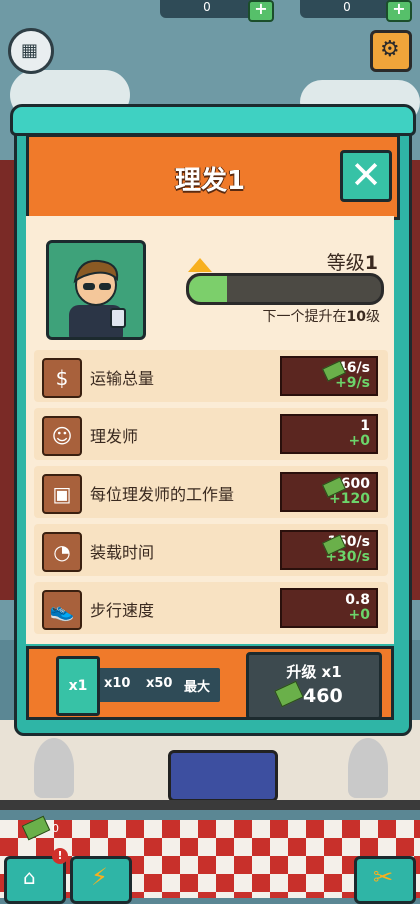 The width and height of the screenshot is (420, 904). Describe the element at coordinates (323, 696) in the screenshot. I see `upgrade-cost: 460` at that location.